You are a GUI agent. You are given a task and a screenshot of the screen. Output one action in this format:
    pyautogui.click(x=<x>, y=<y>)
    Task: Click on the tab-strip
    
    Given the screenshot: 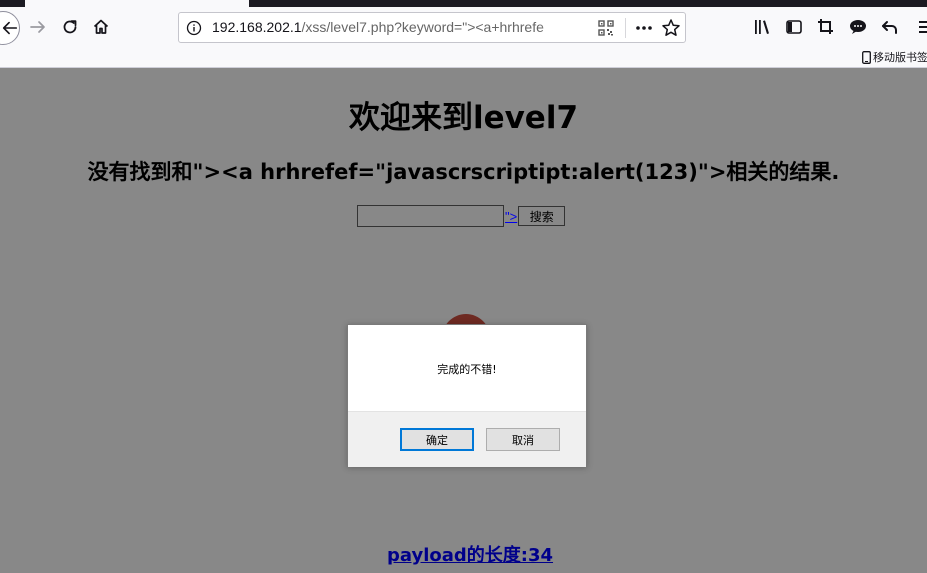 What is the action you would take?
    pyautogui.click(x=463, y=3)
    